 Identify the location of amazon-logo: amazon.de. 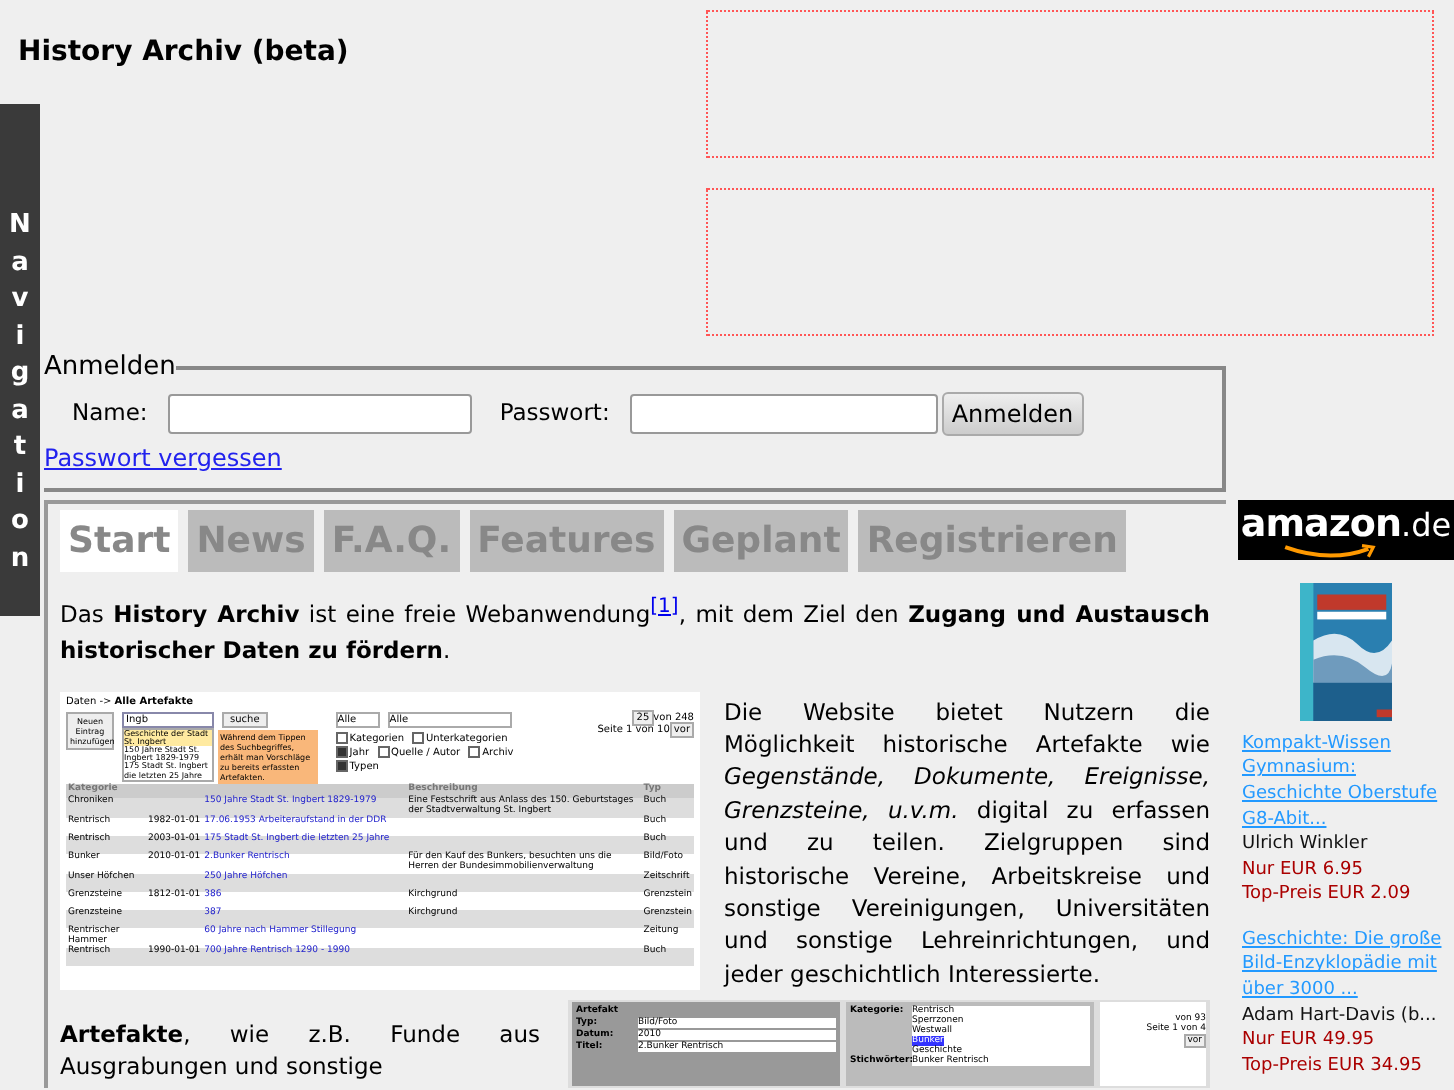
(1346, 529).